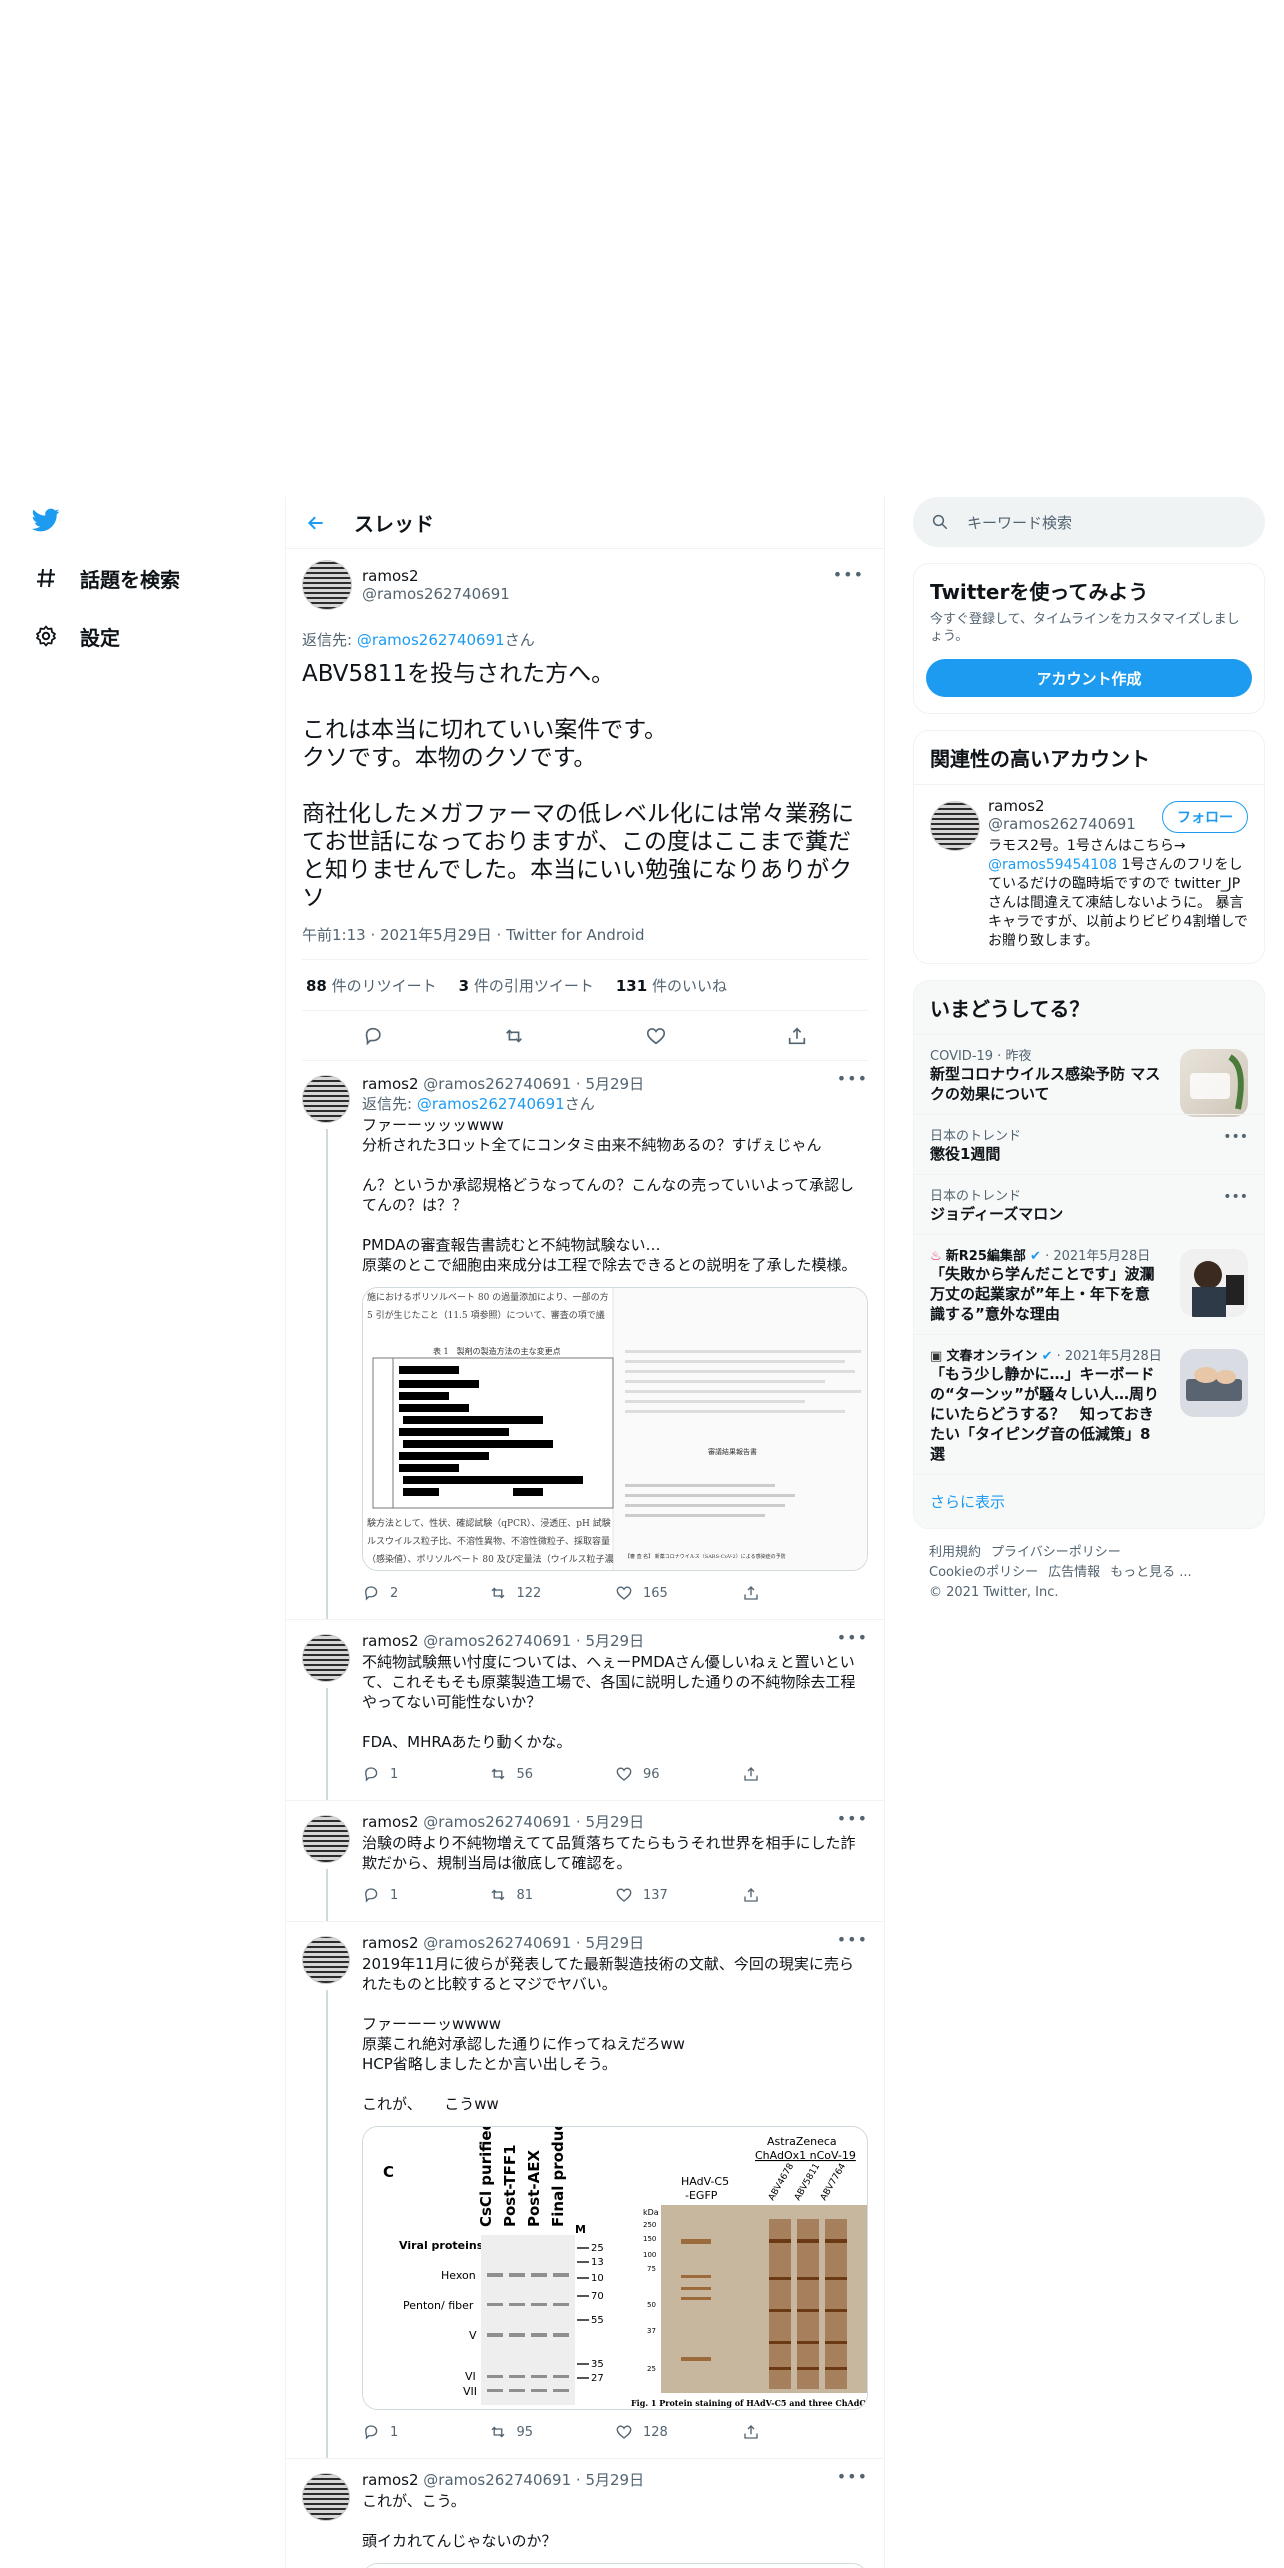 The width and height of the screenshot is (1284, 2568). Describe the element at coordinates (615, 2565) in the screenshot. I see `tweet-image` at that location.